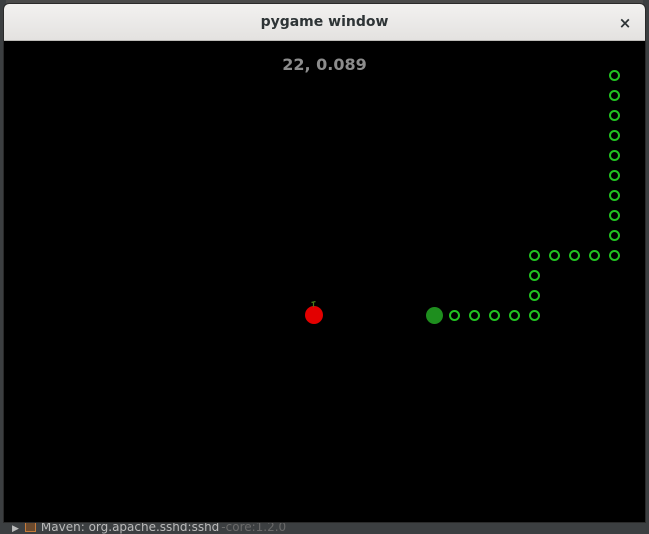  I want to click on snake-head, so click(434, 315).